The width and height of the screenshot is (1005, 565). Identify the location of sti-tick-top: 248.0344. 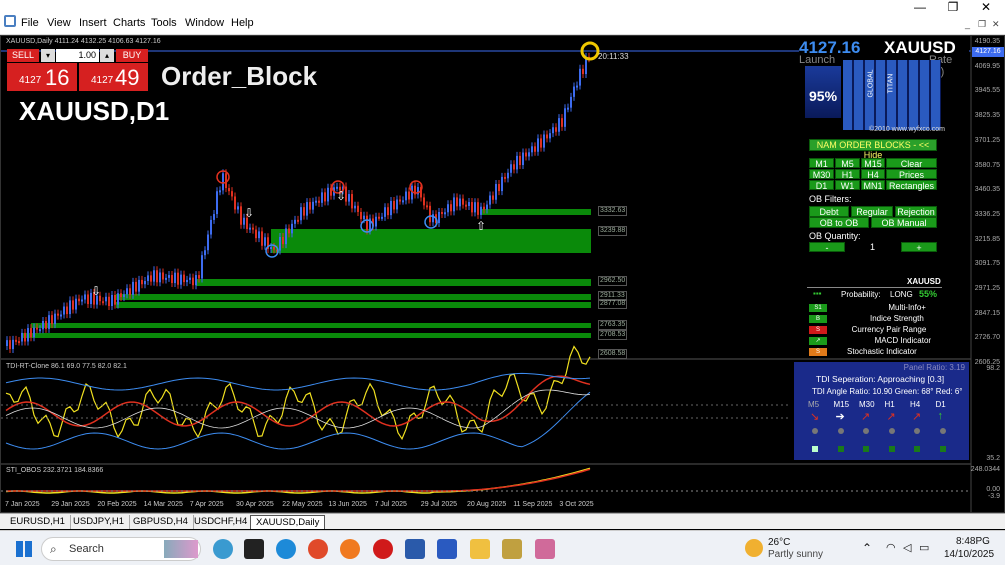
(985, 469).